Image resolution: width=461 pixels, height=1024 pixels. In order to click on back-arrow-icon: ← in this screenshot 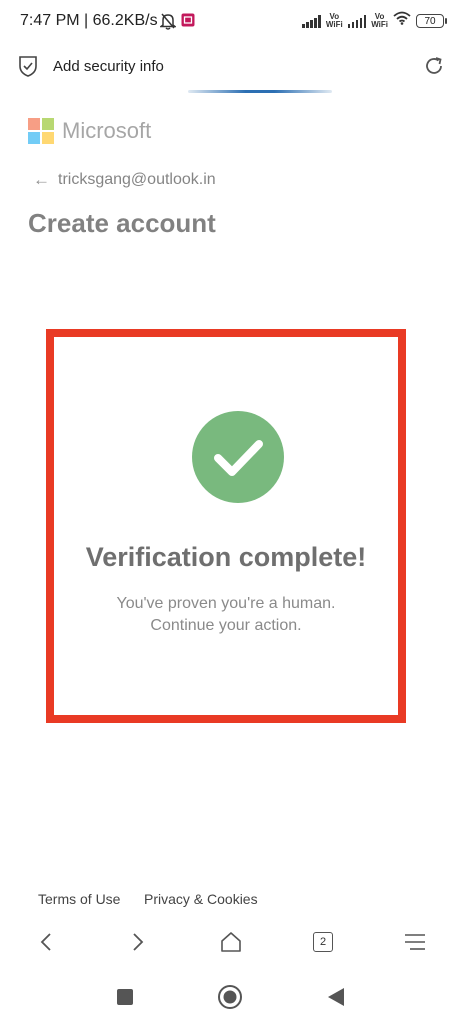, I will do `click(41, 180)`.